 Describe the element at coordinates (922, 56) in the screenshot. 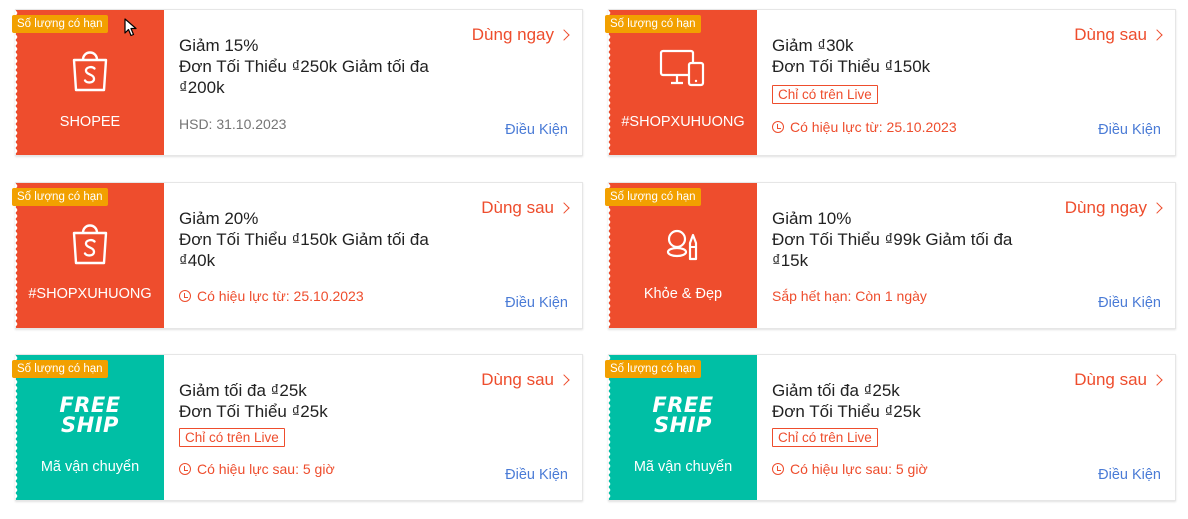

I see `voucher-title: Giảm ₫30k Đơn Tối Thiểu ₫150k` at that location.